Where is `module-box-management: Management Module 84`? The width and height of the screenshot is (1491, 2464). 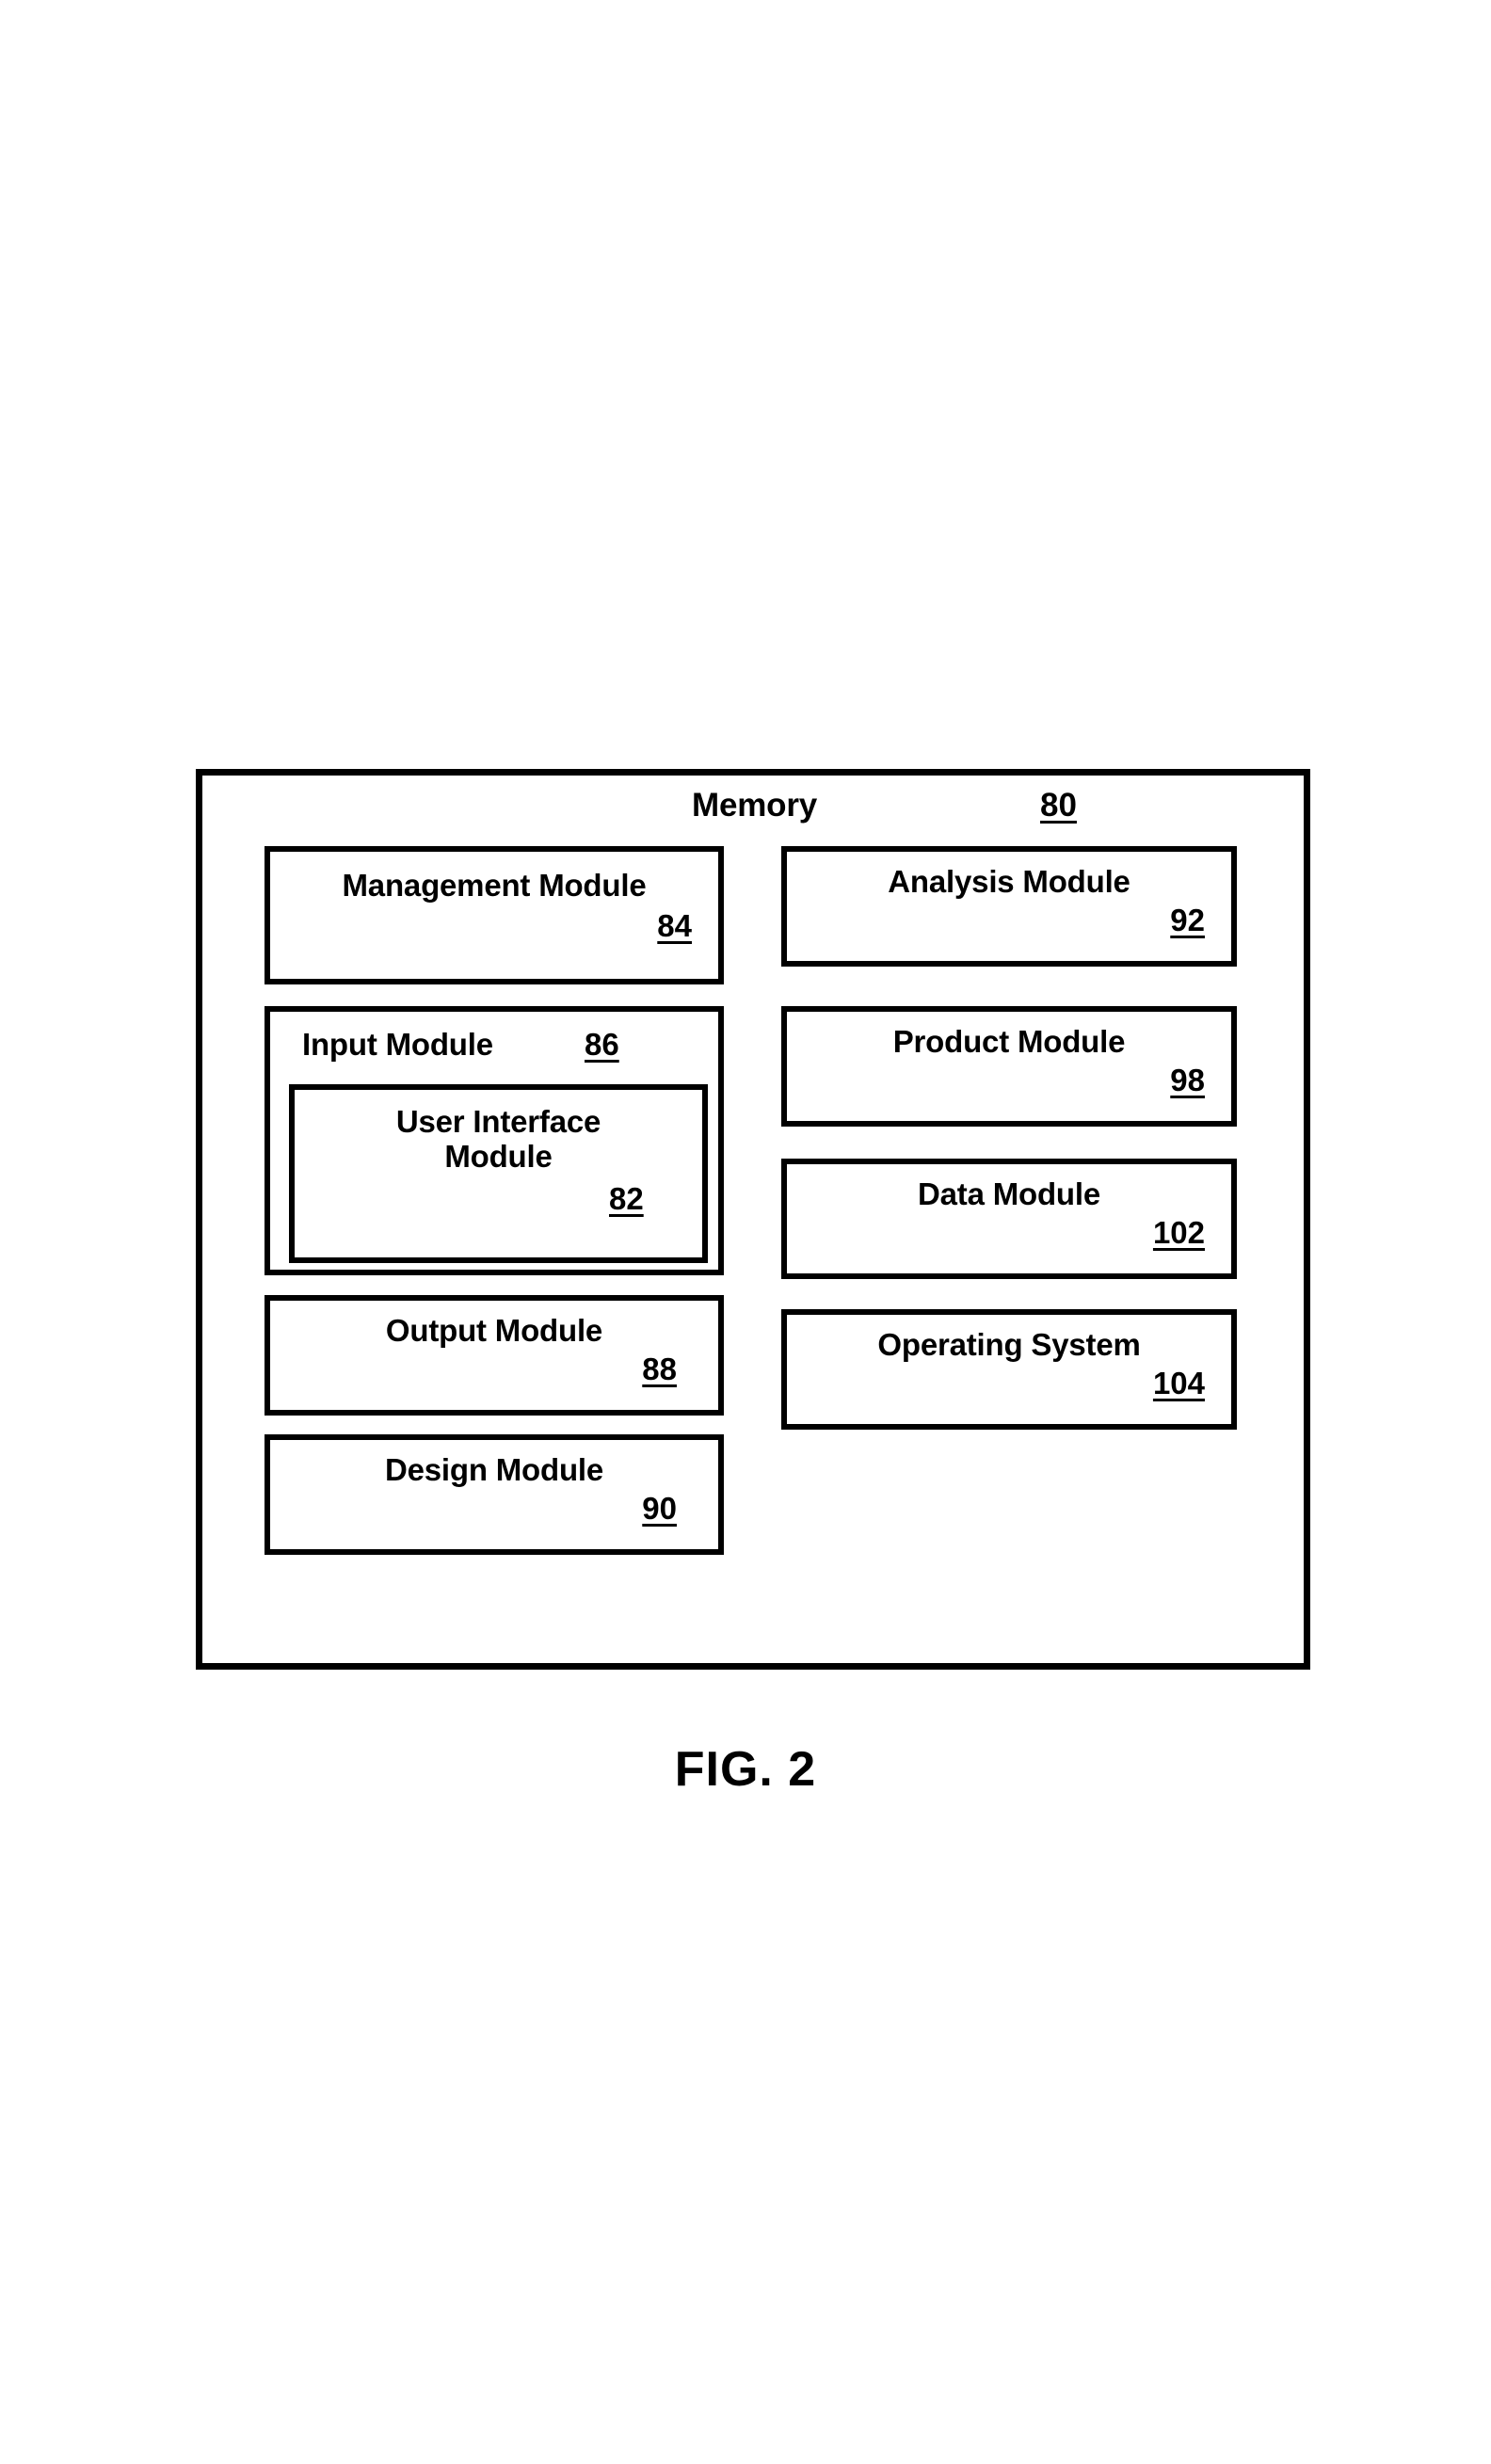 module-box-management: Management Module 84 is located at coordinates (495, 915).